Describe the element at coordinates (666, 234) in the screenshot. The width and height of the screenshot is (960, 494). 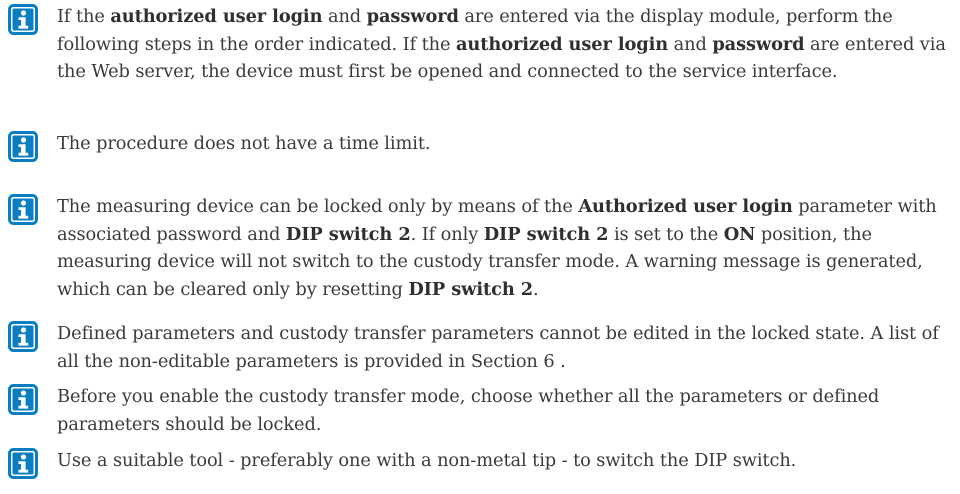
I see `text-run: is set to the` at that location.